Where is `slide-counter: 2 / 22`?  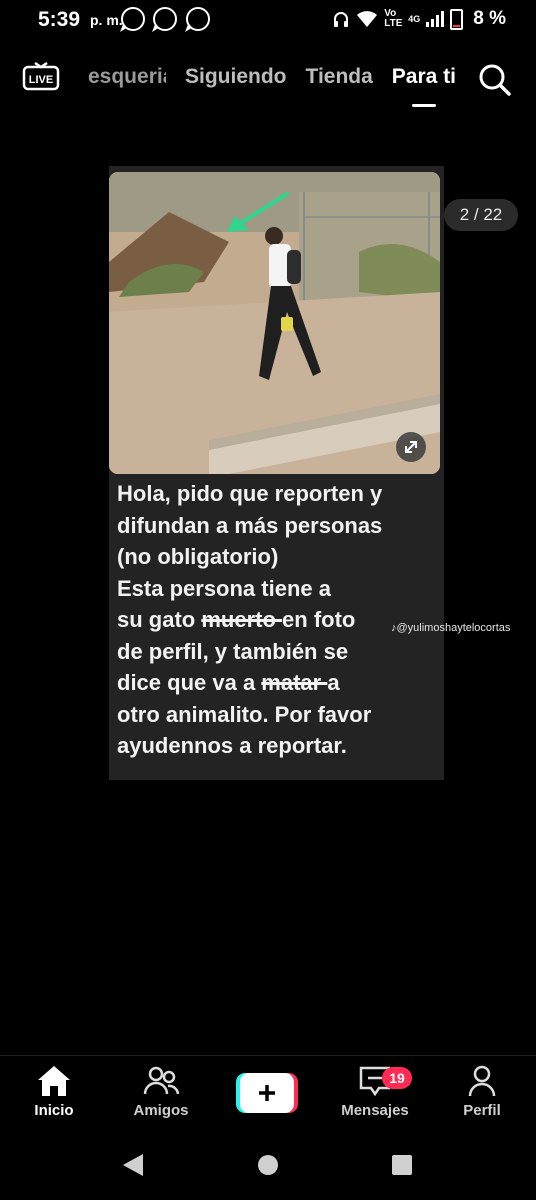 slide-counter: 2 / 22 is located at coordinates (481, 215).